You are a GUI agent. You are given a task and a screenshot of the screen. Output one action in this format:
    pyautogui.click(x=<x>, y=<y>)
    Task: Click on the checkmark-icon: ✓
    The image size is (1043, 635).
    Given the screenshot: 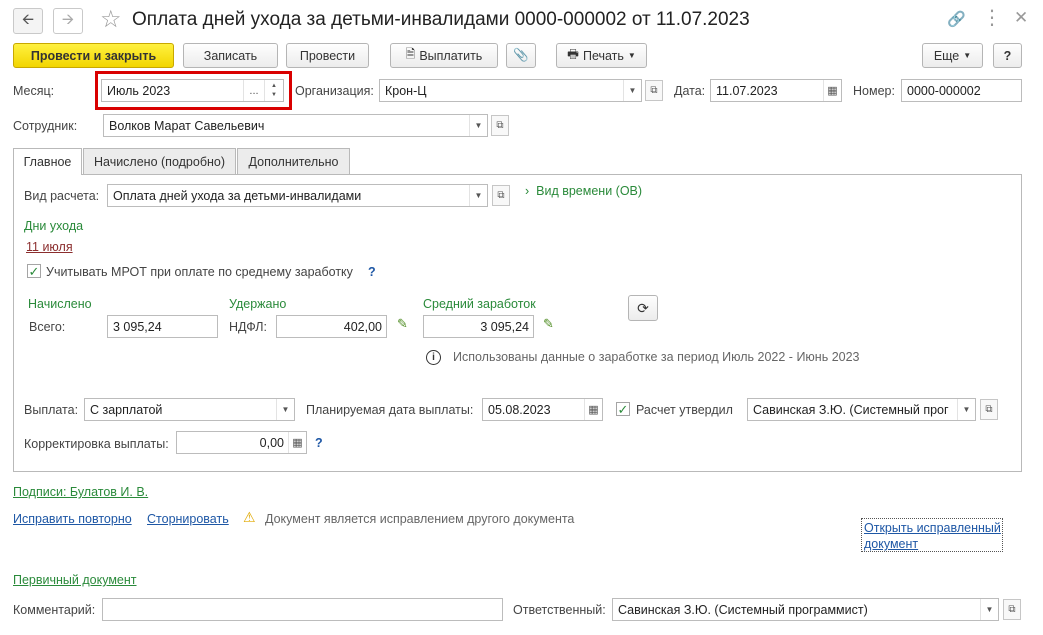 What is the action you would take?
    pyautogui.click(x=623, y=409)
    